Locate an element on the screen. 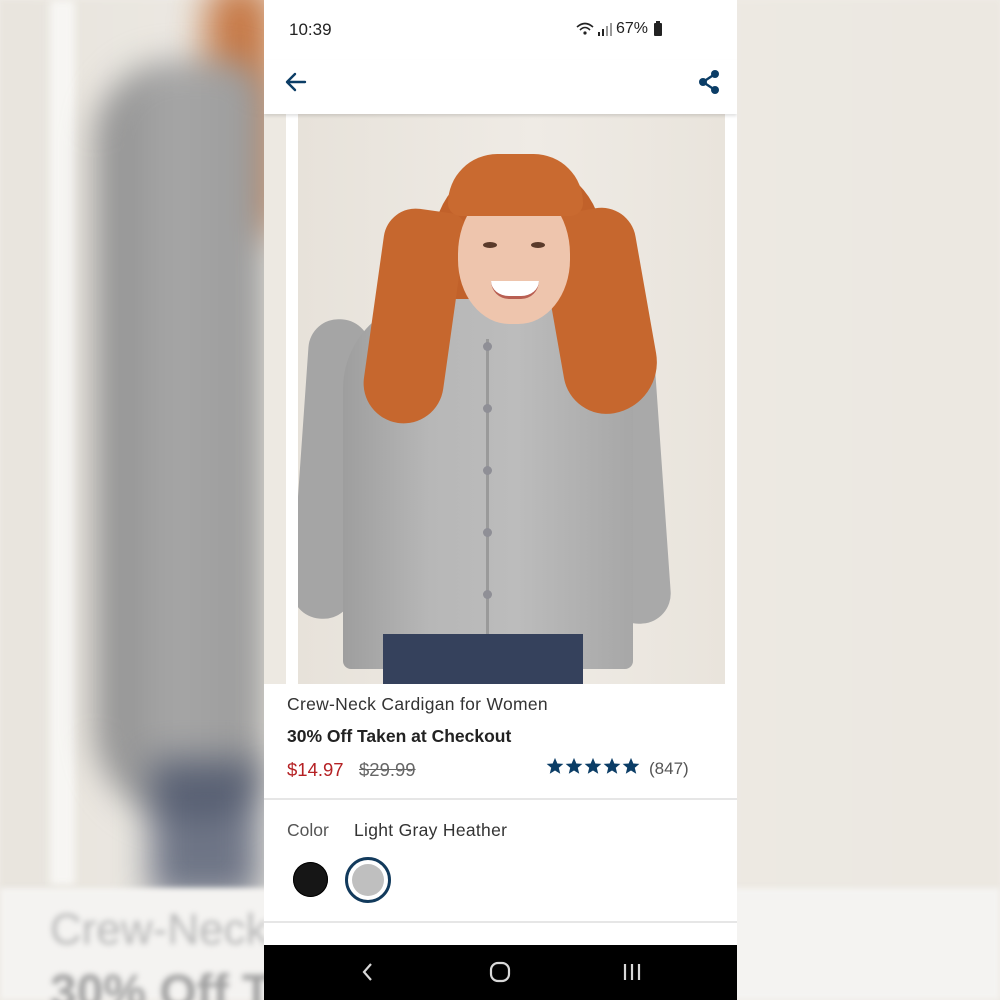 Image resolution: width=1000 pixels, height=1000 pixels. swatch-fill is located at coordinates (368, 880).